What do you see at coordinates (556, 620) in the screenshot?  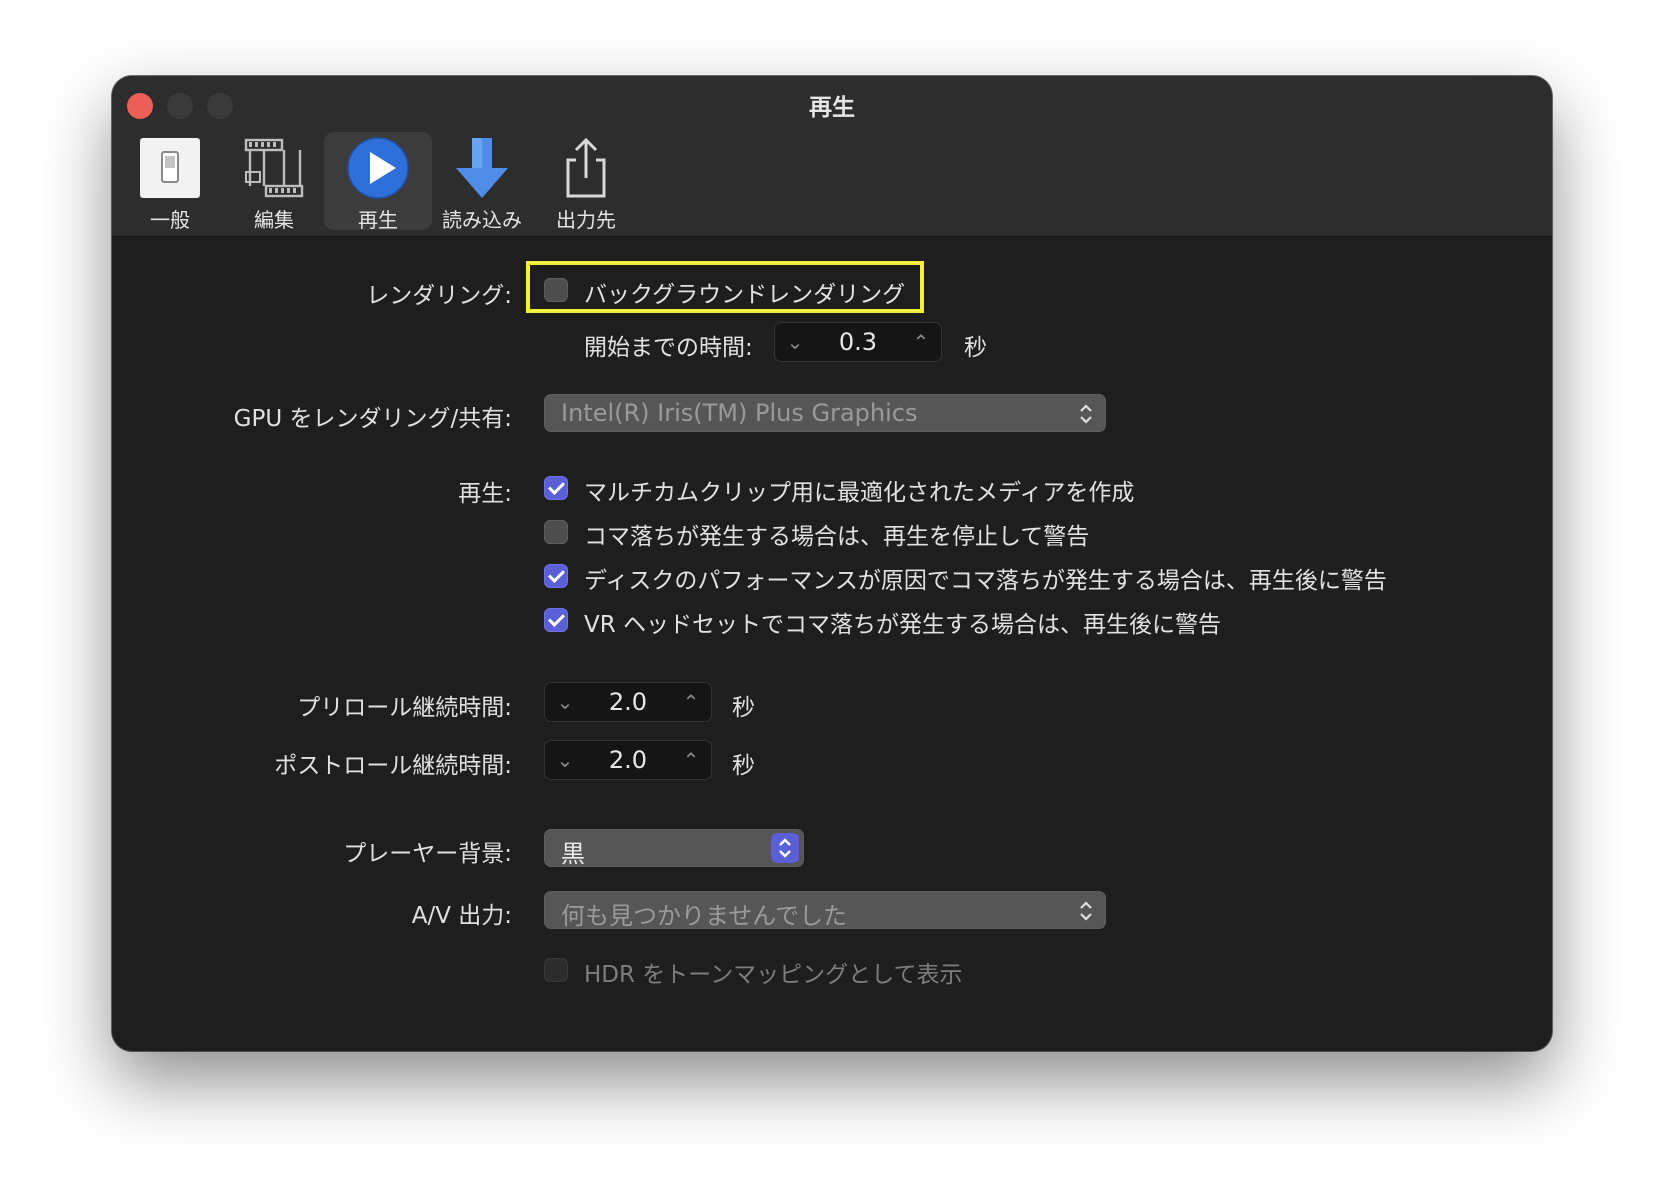 I see `vr-dropped-frames-checkbox` at bounding box center [556, 620].